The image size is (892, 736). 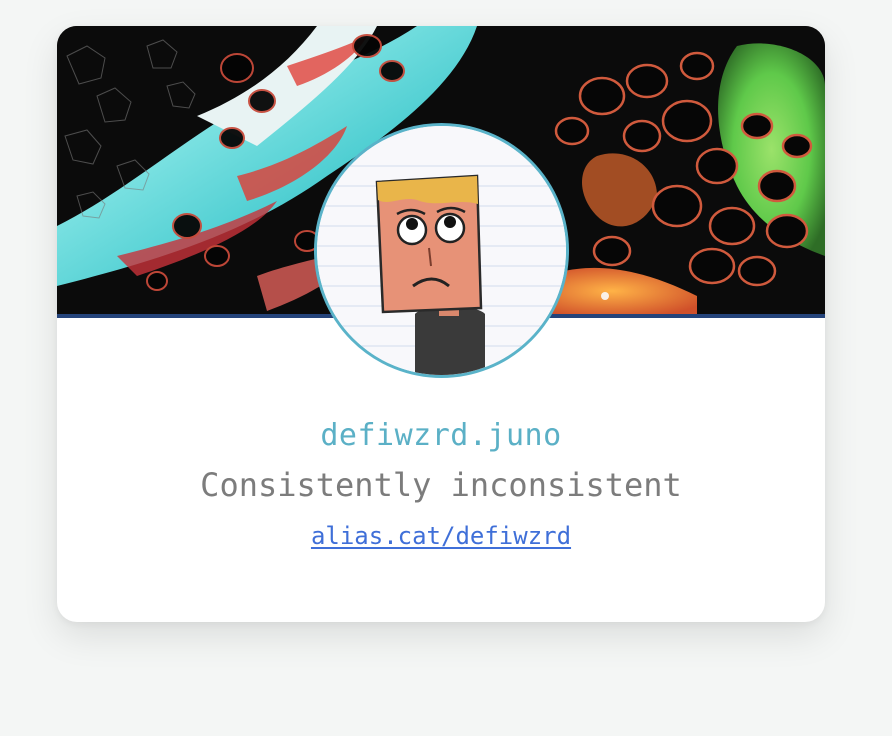 I want to click on profile-name: defiwzrd.juno, so click(x=441, y=435).